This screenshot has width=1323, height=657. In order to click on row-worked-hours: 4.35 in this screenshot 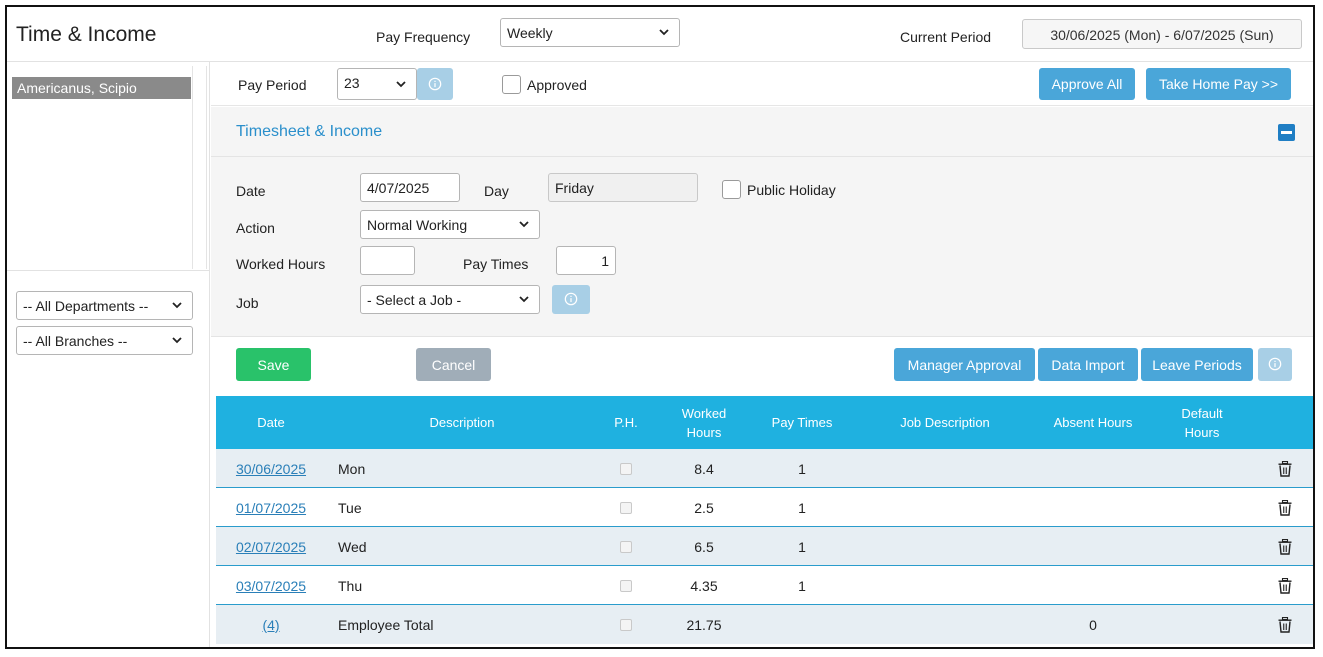, I will do `click(704, 585)`.